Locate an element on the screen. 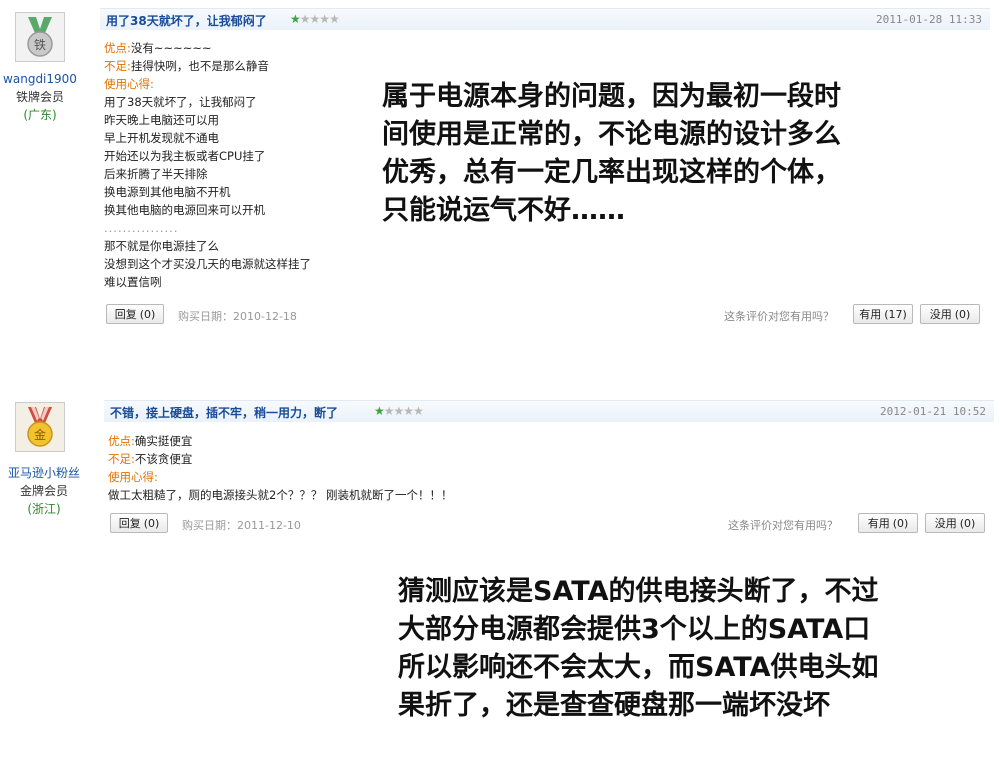  experience-line: 早上开机发现就不通电 is located at coordinates (161, 138).